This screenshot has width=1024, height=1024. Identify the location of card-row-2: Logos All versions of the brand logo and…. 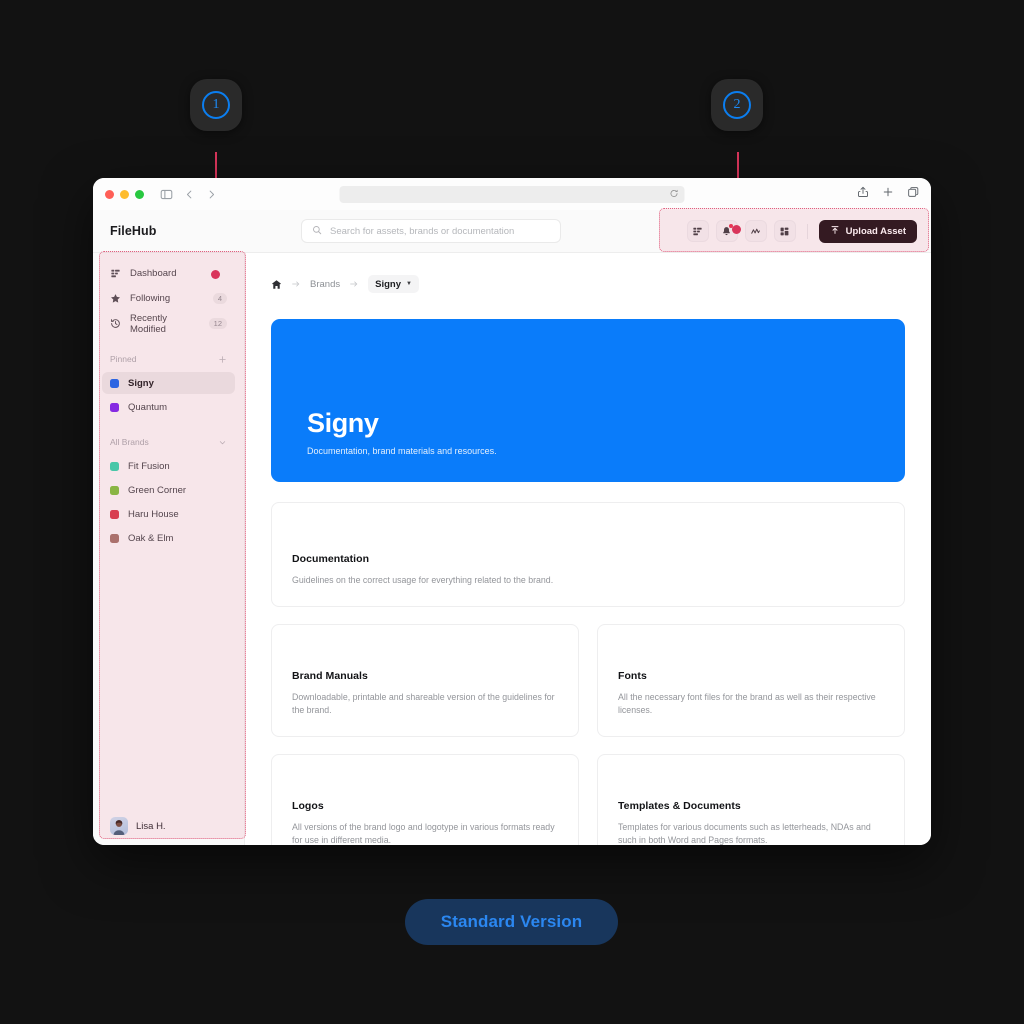
(588, 799).